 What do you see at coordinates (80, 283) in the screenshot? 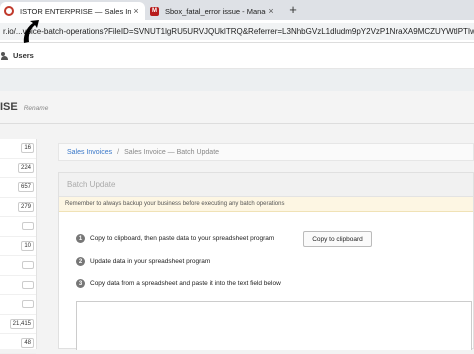
I see `step-number: 3` at bounding box center [80, 283].